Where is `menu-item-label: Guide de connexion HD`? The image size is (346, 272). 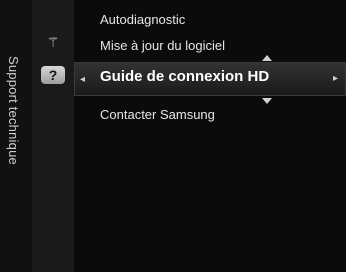 menu-item-label: Guide de connexion HD is located at coordinates (185, 76).